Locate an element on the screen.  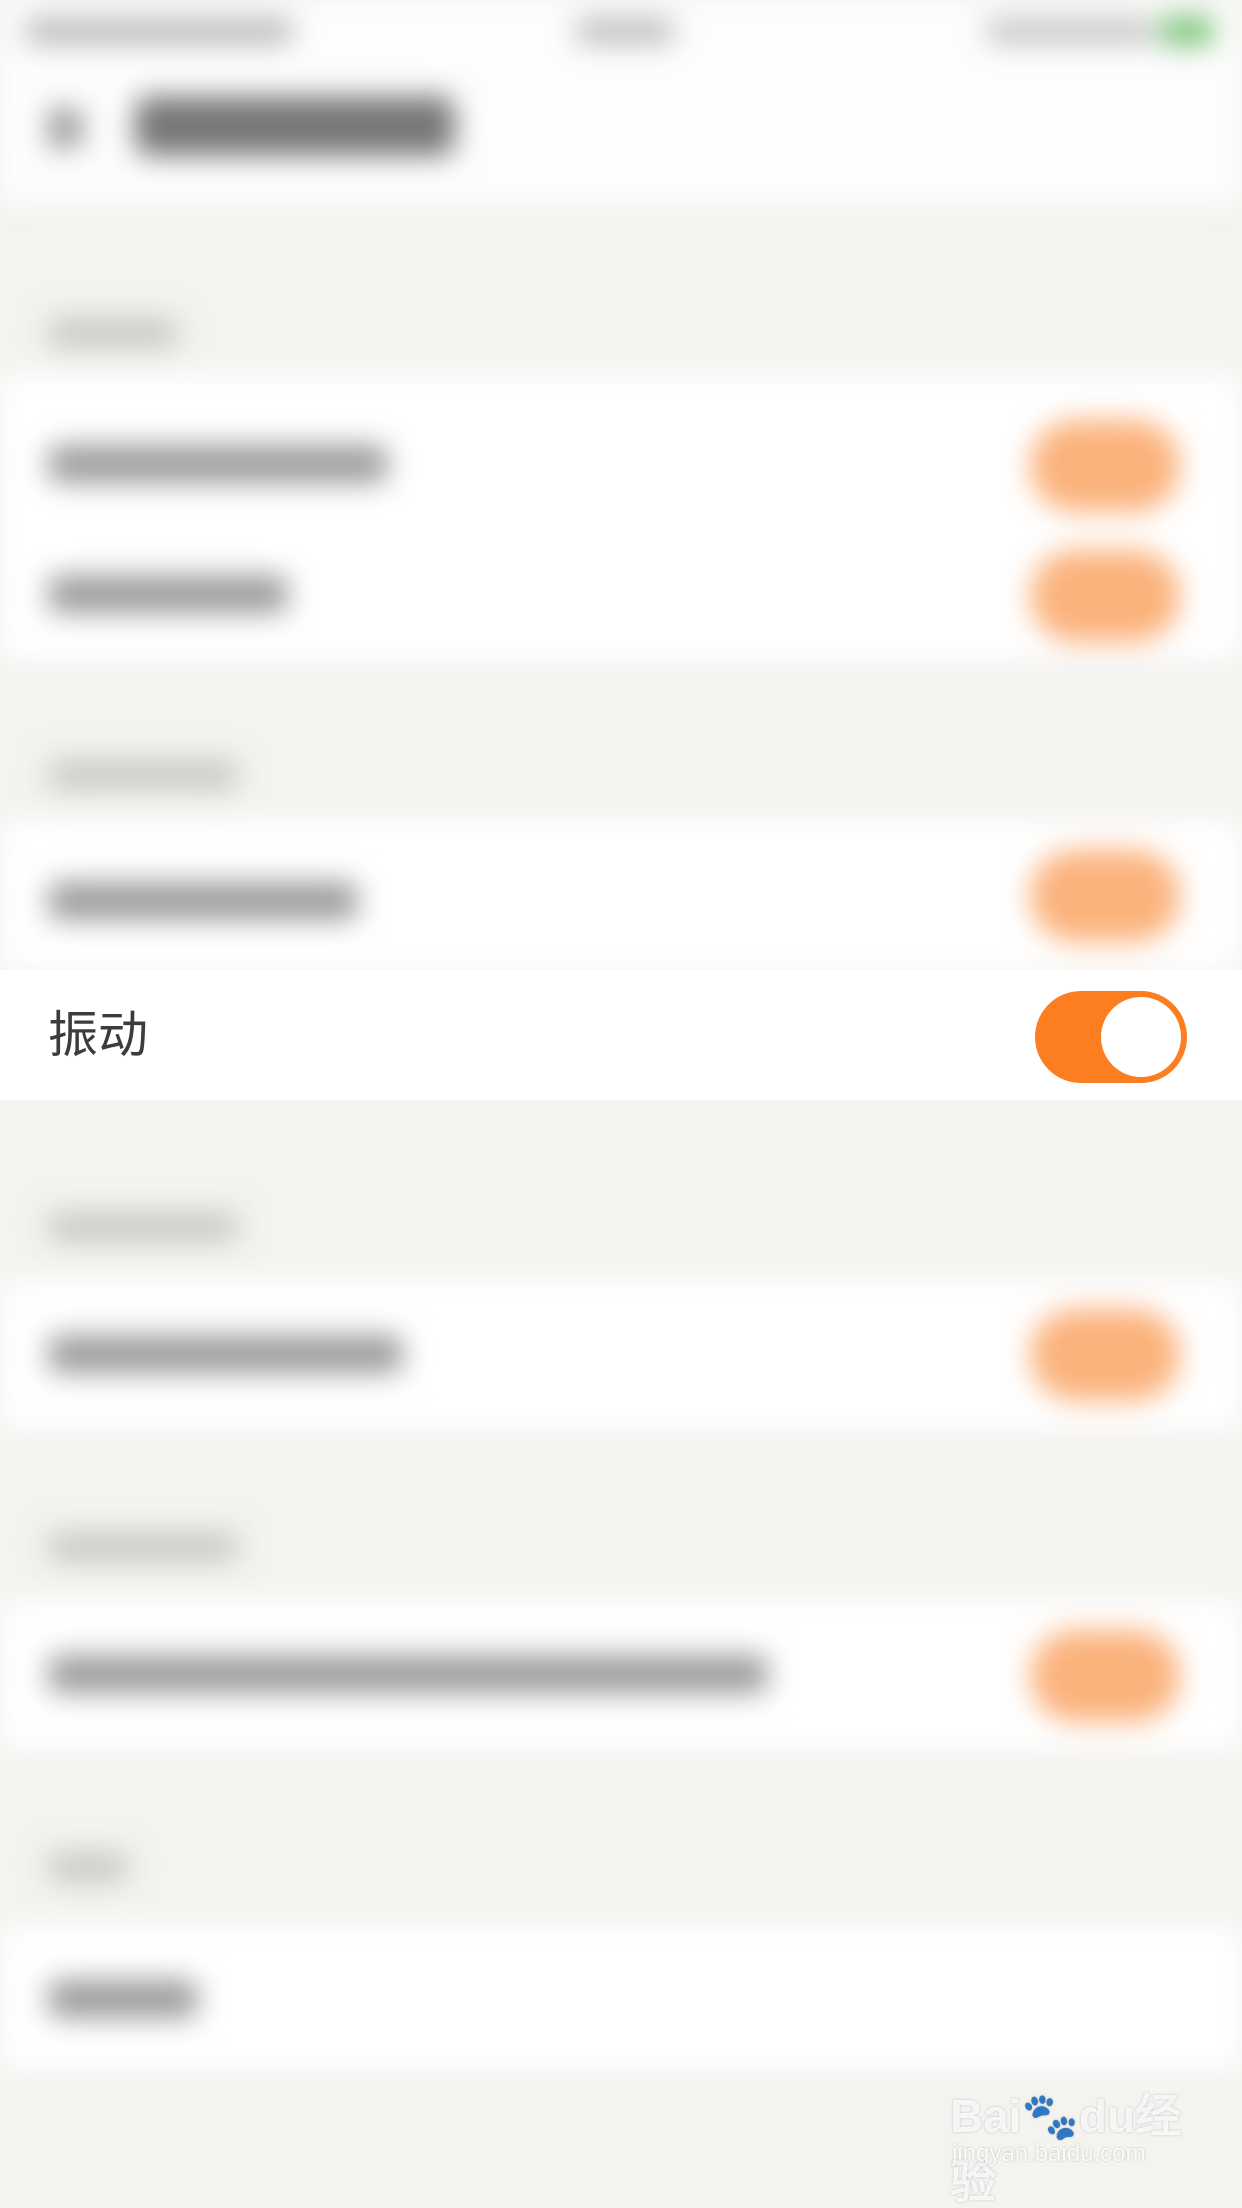
toggle-knob is located at coordinates (1141, 1037).